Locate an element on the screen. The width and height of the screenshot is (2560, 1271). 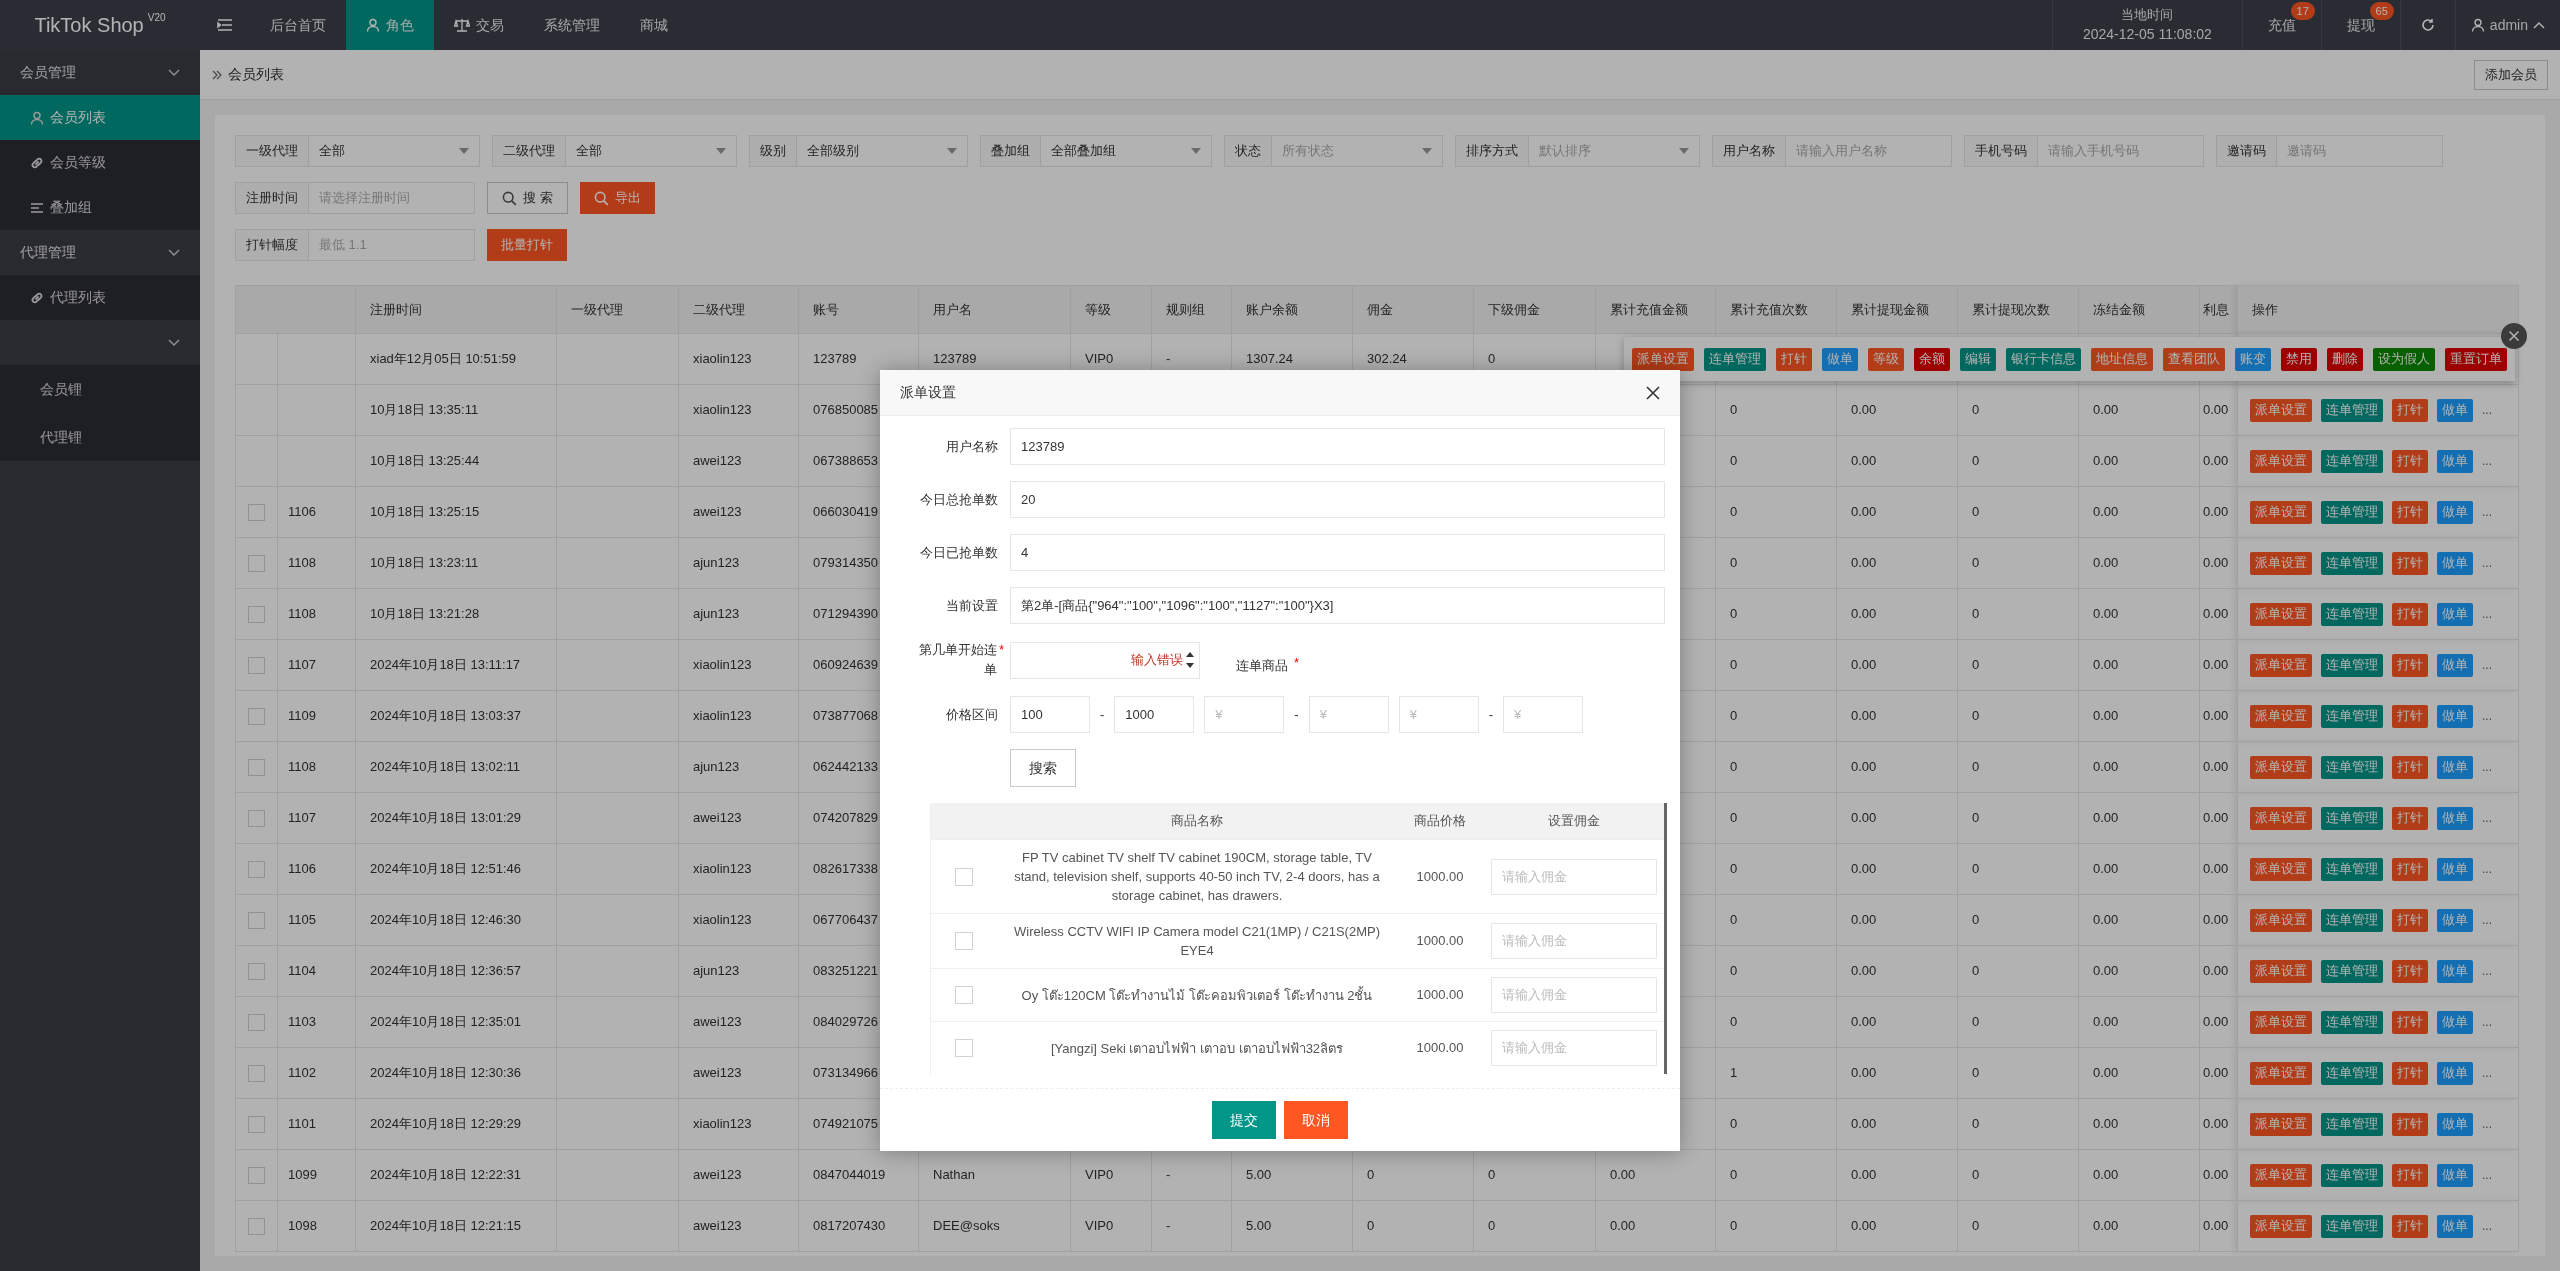
menu-item: 叠加组 is located at coordinates (100, 207).